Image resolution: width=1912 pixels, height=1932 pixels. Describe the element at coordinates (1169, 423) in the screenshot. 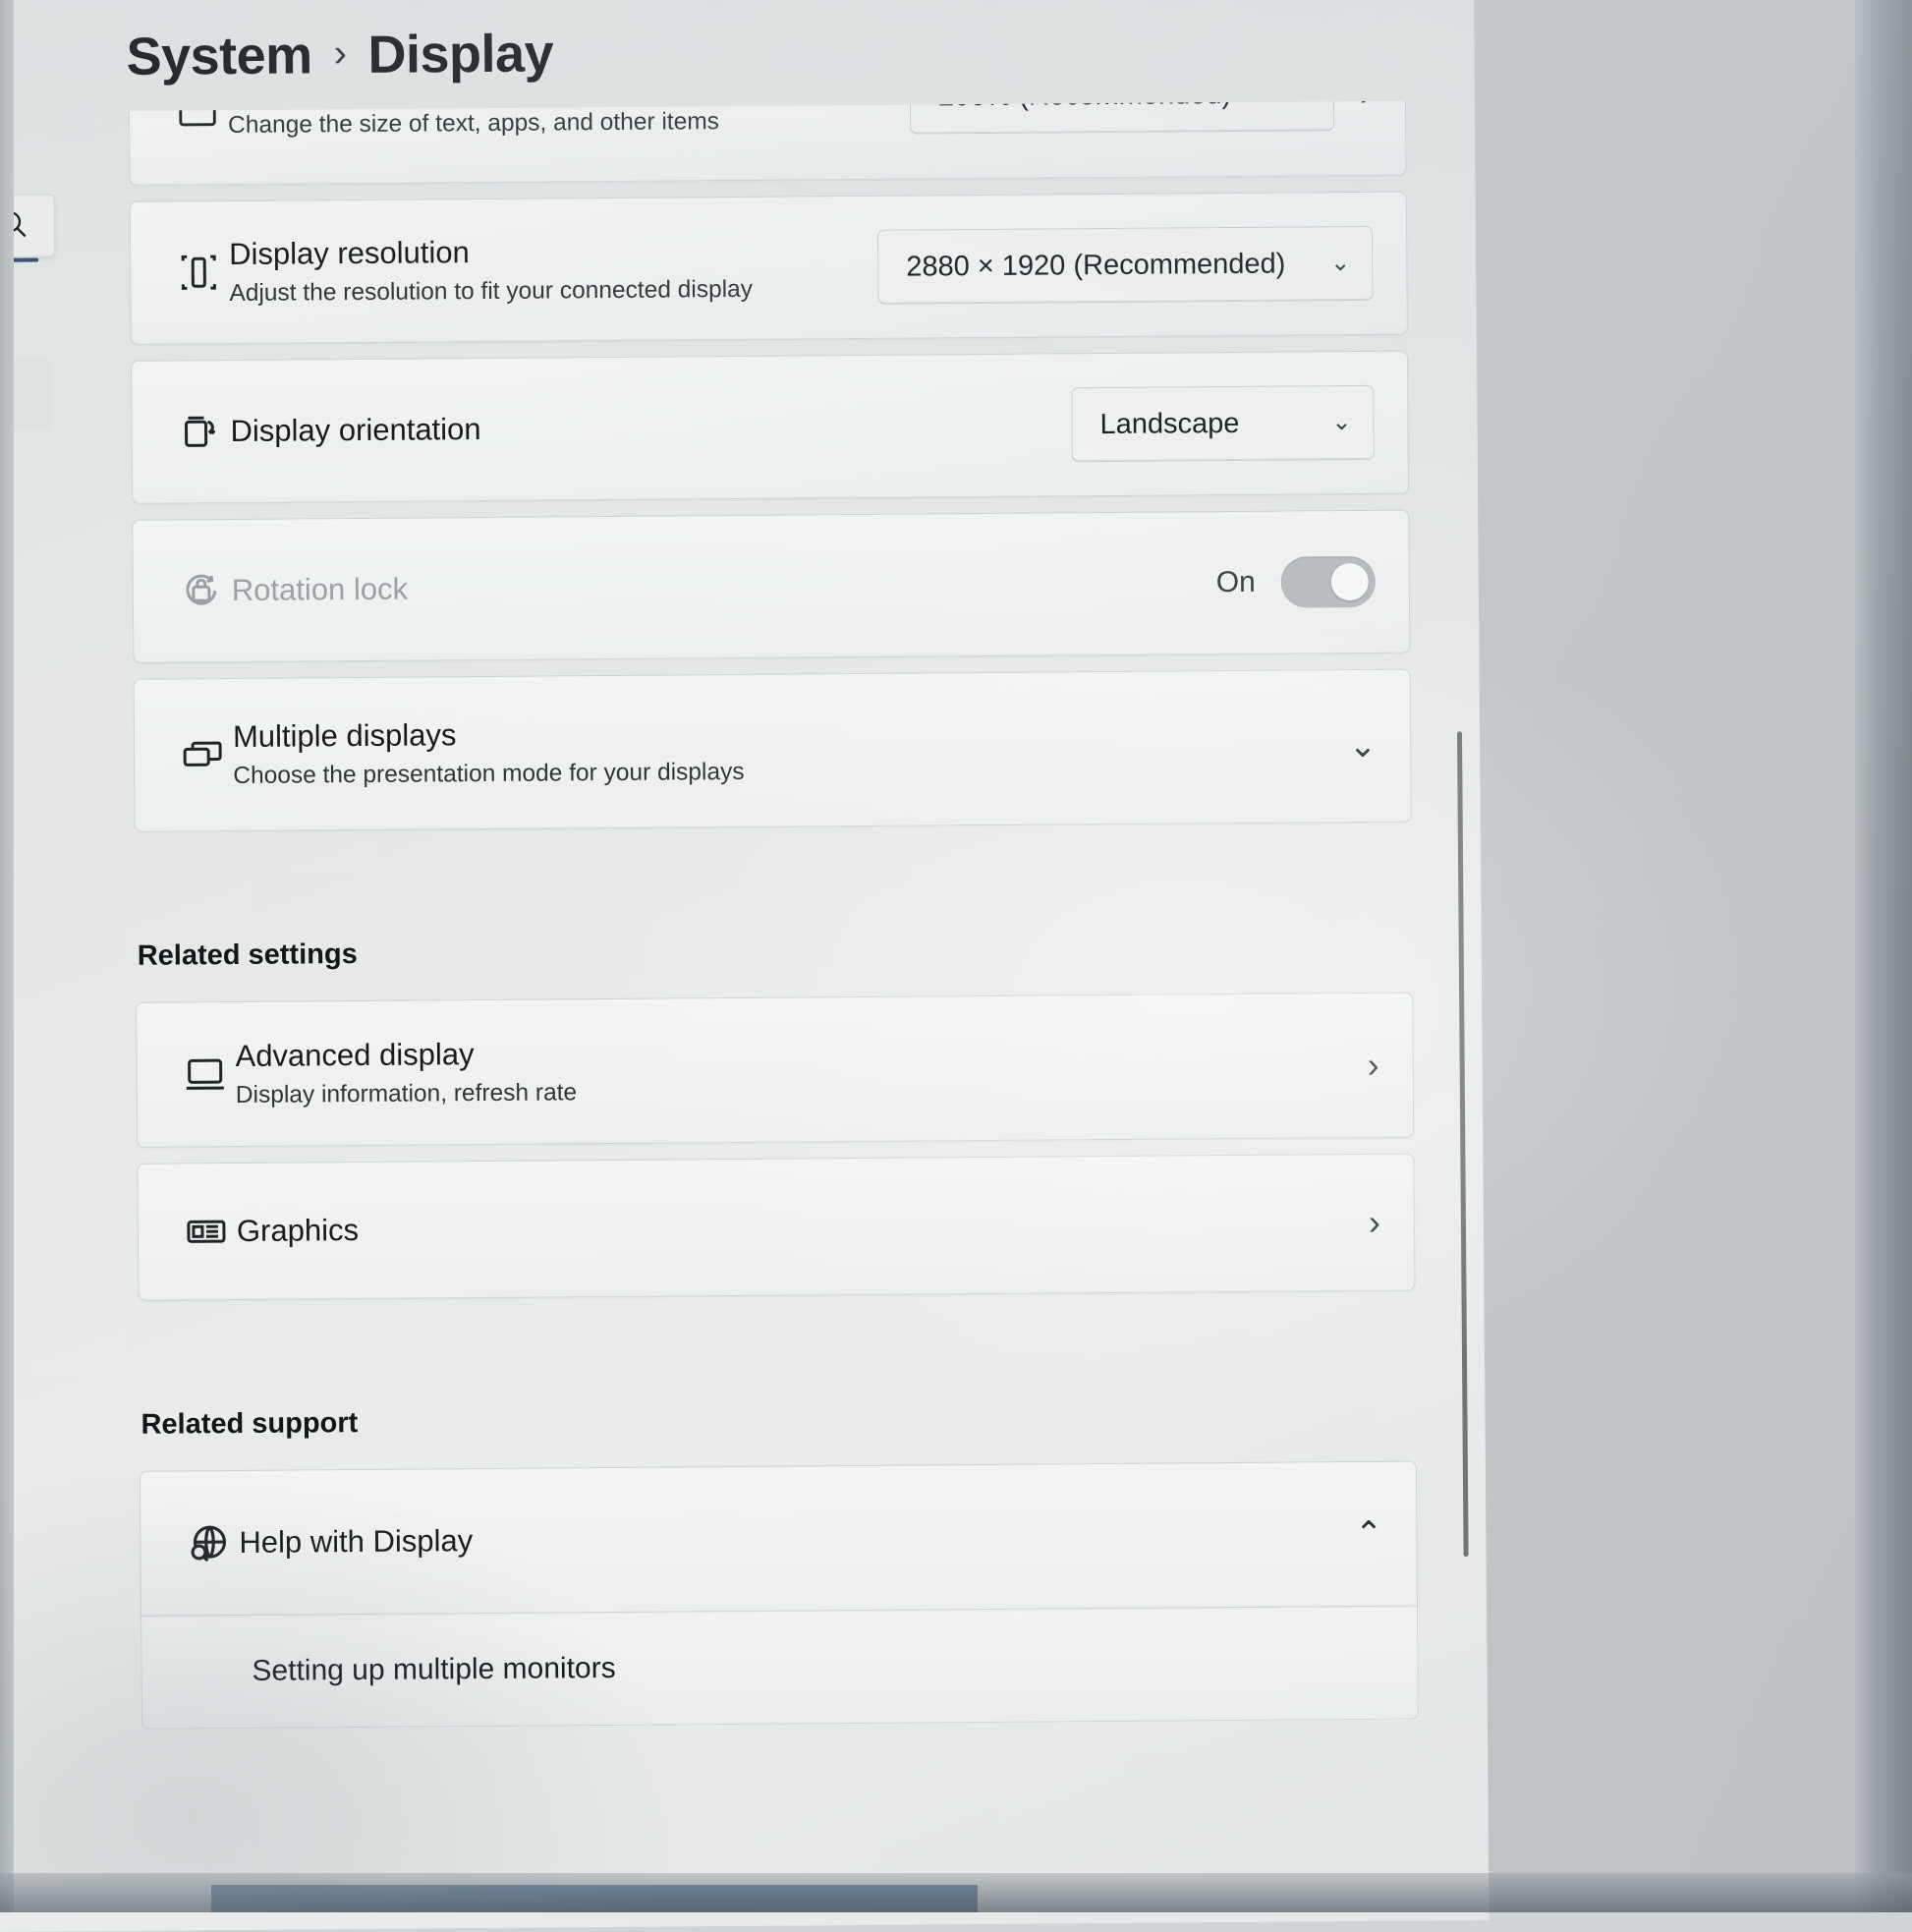

I see `display-orientation-value: Landscape` at that location.